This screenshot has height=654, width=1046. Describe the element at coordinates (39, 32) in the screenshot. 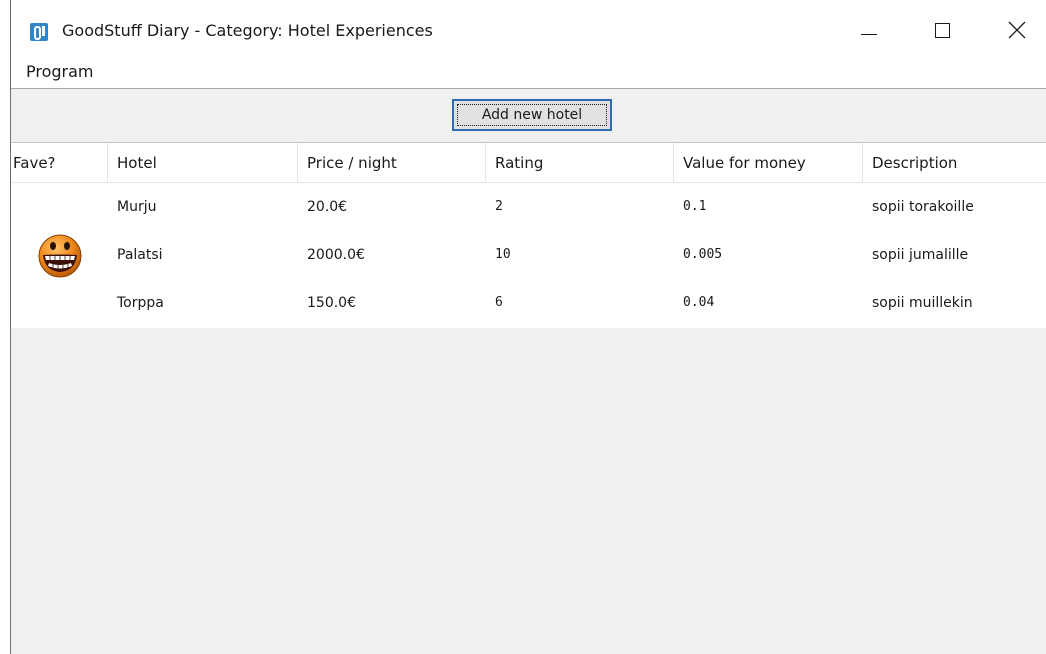

I see `diary-app-icon` at that location.